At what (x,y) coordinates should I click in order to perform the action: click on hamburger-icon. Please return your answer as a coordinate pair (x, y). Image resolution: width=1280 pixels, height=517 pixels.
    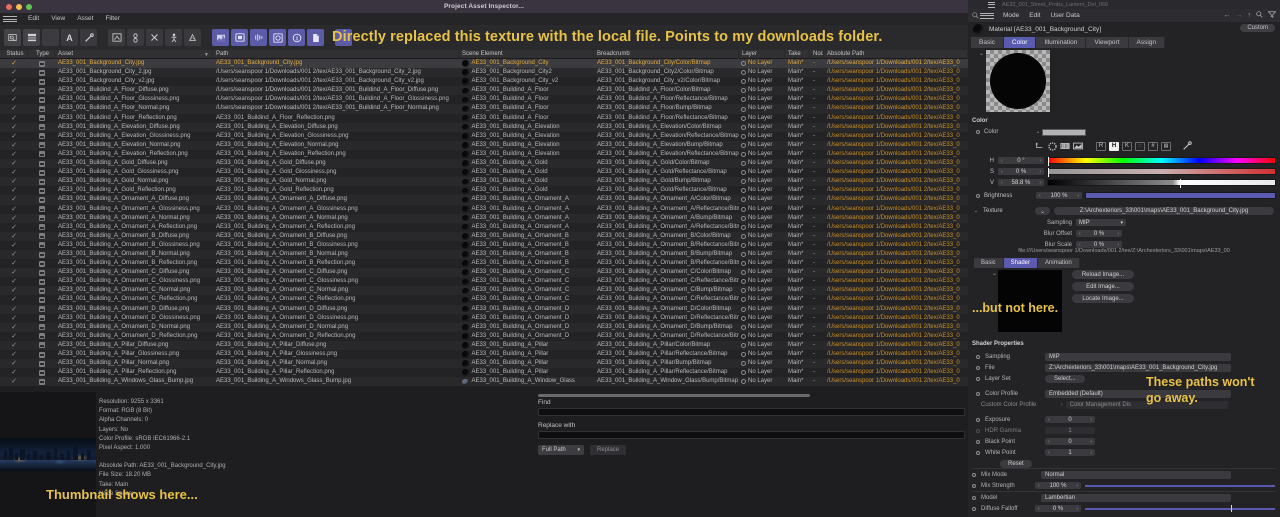
    Looking at the image, I should click on (10, 19).